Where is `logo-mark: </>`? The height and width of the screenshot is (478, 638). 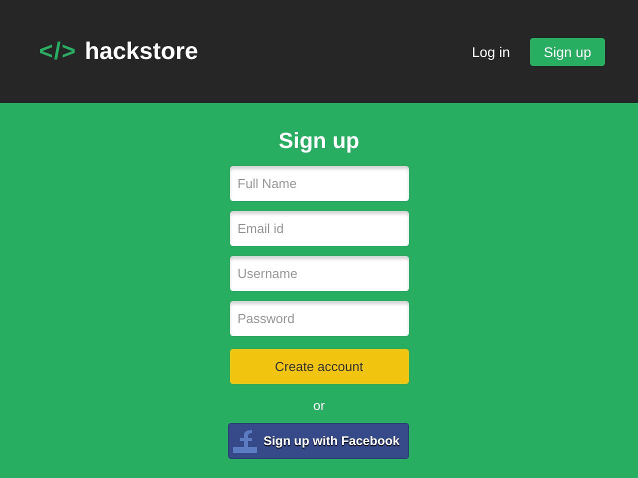 logo-mark: </> is located at coordinates (58, 52).